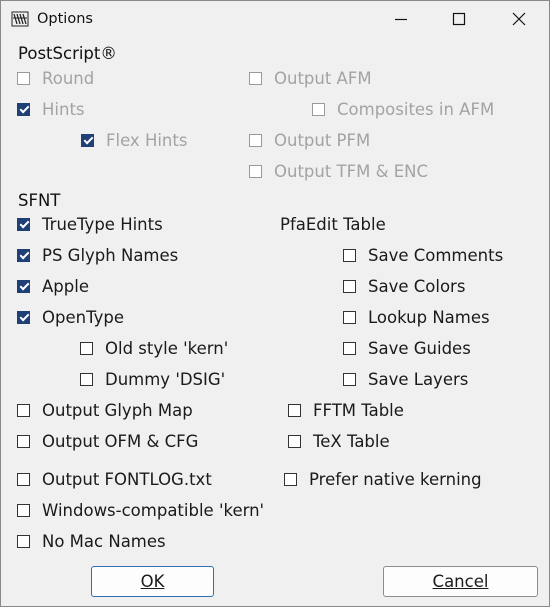  Describe the element at coordinates (110, 255) in the screenshot. I see `ps-glyph-names-label: PS Glyph Names` at that location.